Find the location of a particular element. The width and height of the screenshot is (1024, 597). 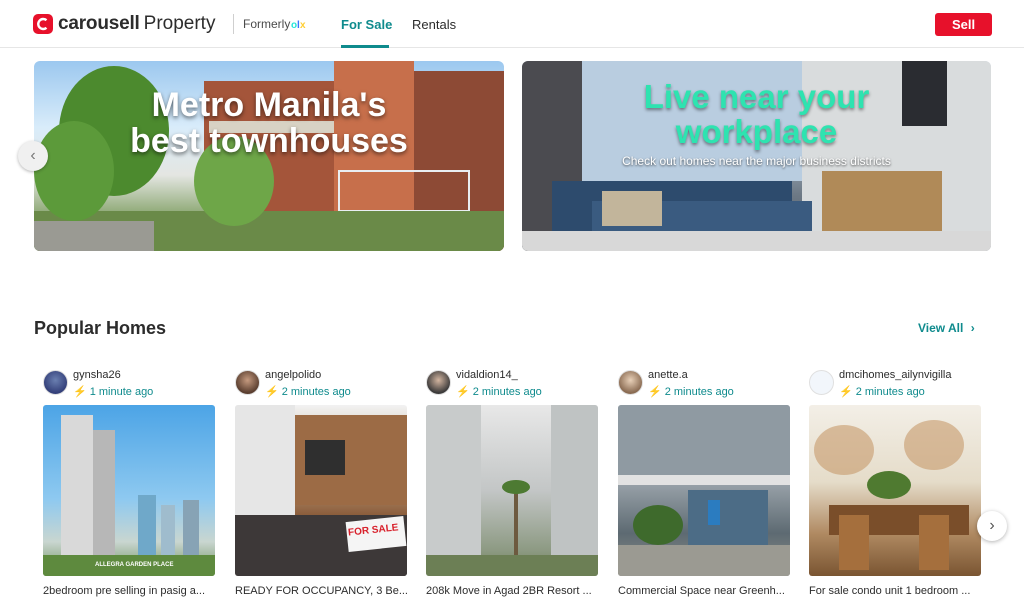

formerly-label: Formerly is located at coordinates (267, 24).